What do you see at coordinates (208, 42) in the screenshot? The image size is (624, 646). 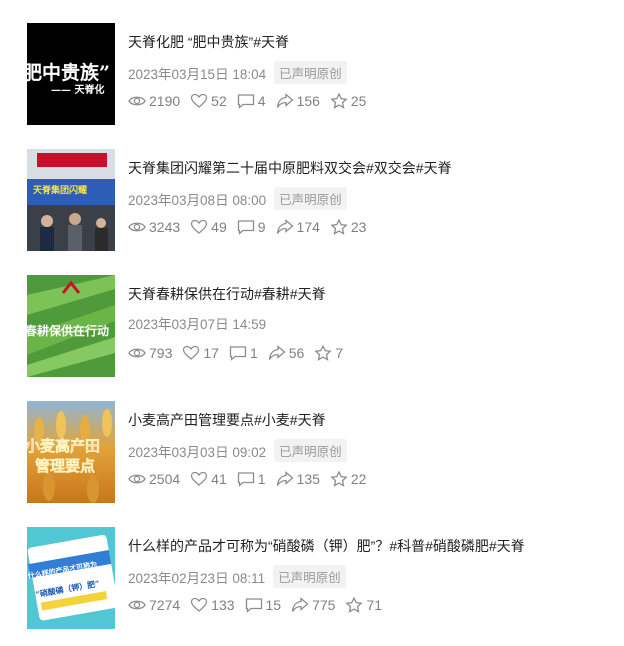 I see `video-title: 天脊化肥 “肥中贵族”#天脊` at bounding box center [208, 42].